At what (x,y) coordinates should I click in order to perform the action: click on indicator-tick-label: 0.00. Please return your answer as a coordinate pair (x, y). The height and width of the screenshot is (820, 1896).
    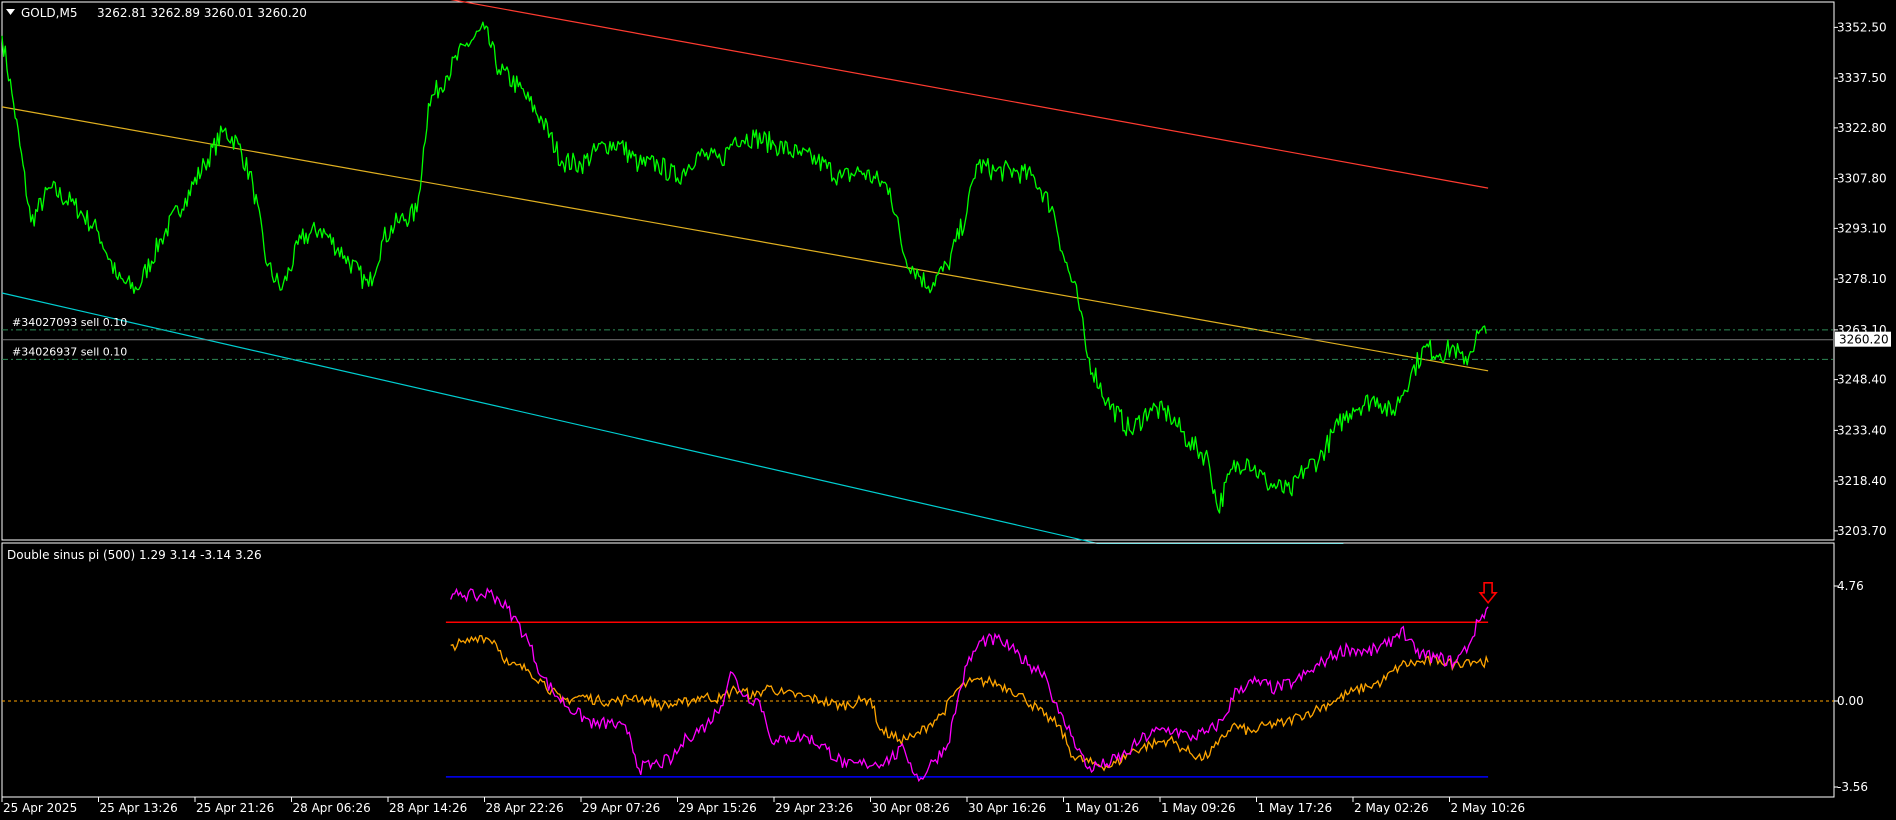
    Looking at the image, I should click on (1850, 701).